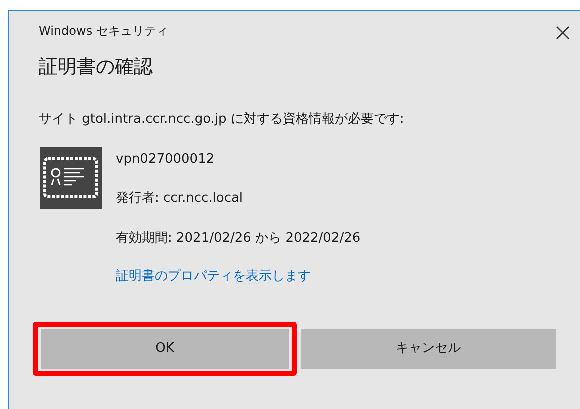 Image resolution: width=580 pixels, height=409 pixels. Describe the element at coordinates (165, 348) in the screenshot. I see `ok-button: OK` at that location.